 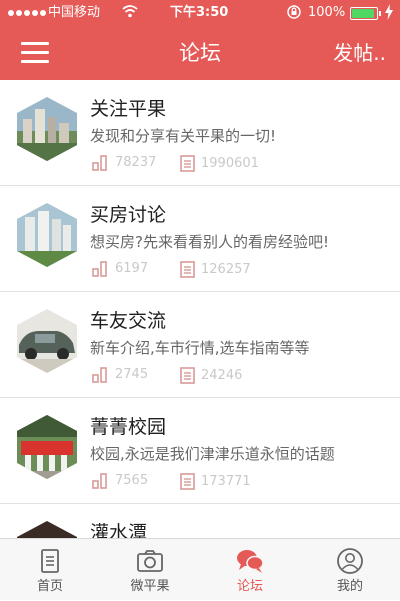 I want to click on post-count-value: 173771, so click(x=226, y=481).